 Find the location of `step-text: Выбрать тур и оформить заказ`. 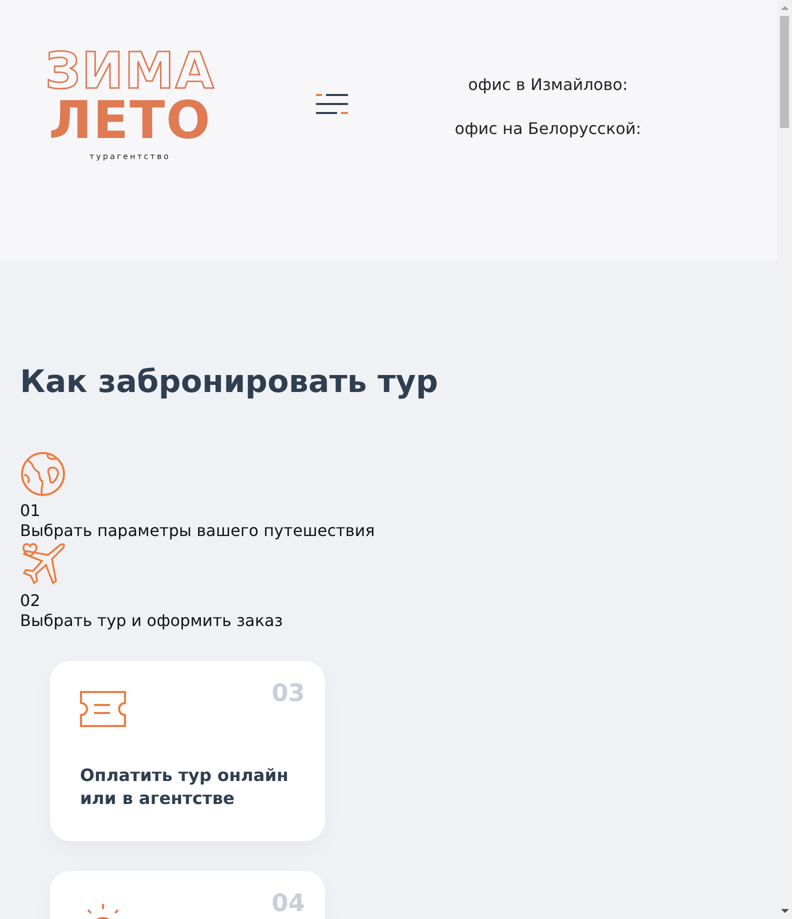

step-text: Выбрать тур и оформить заказ is located at coordinates (151, 621).